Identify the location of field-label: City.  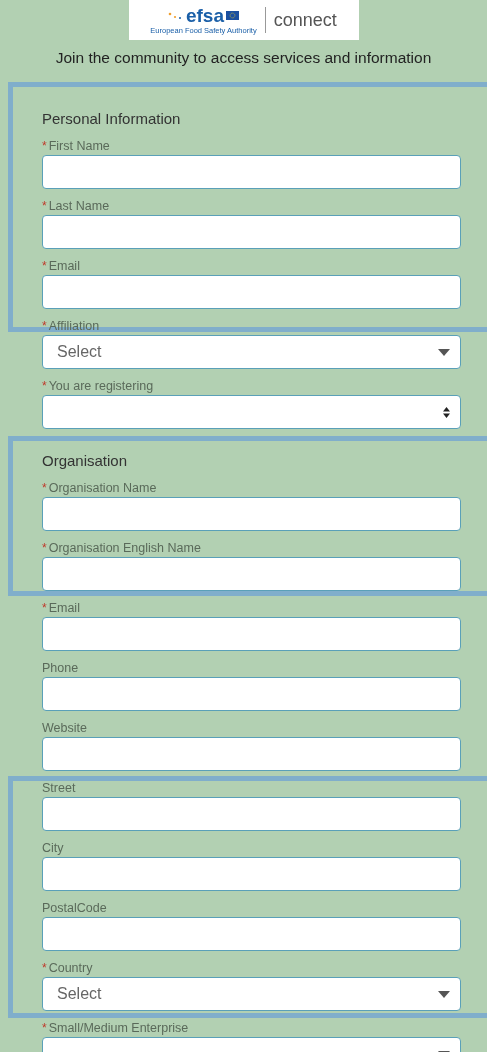
(53, 847).